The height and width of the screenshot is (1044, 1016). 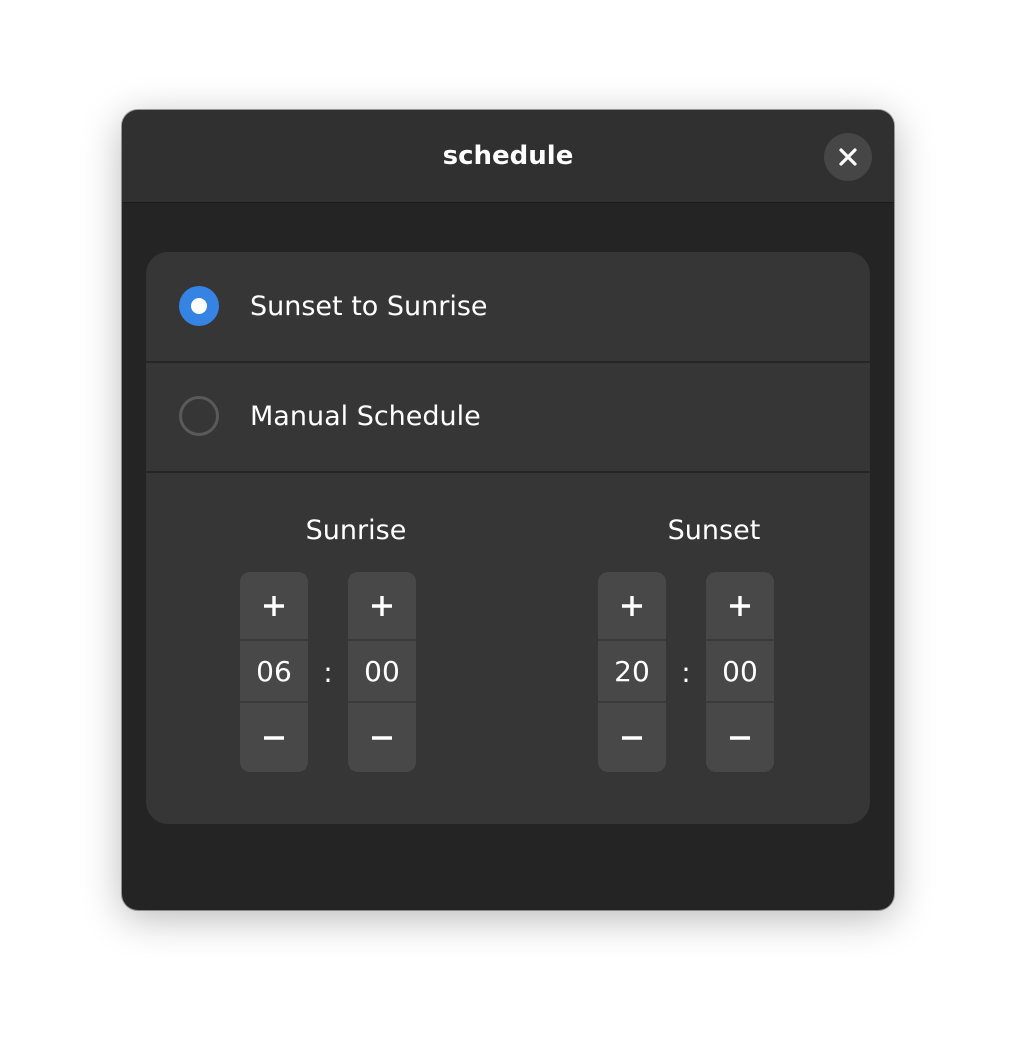 I want to click on sunrise-hour-value: 06, so click(x=274, y=672).